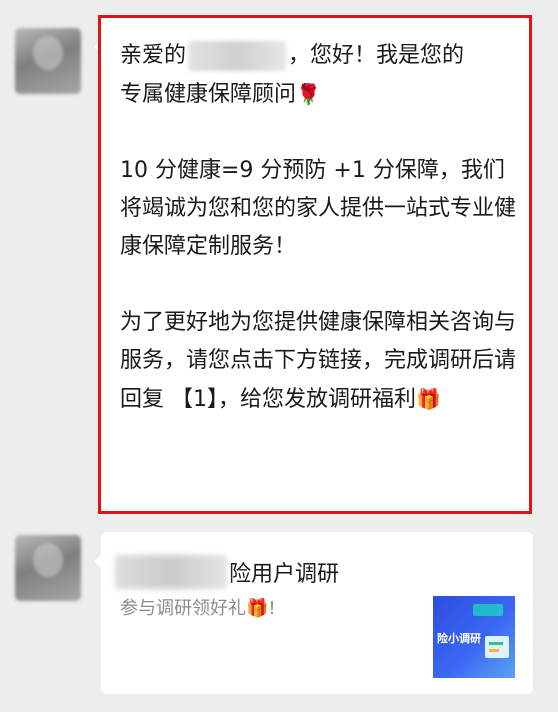  What do you see at coordinates (48, 61) in the screenshot?
I see `sender-avatar` at bounding box center [48, 61].